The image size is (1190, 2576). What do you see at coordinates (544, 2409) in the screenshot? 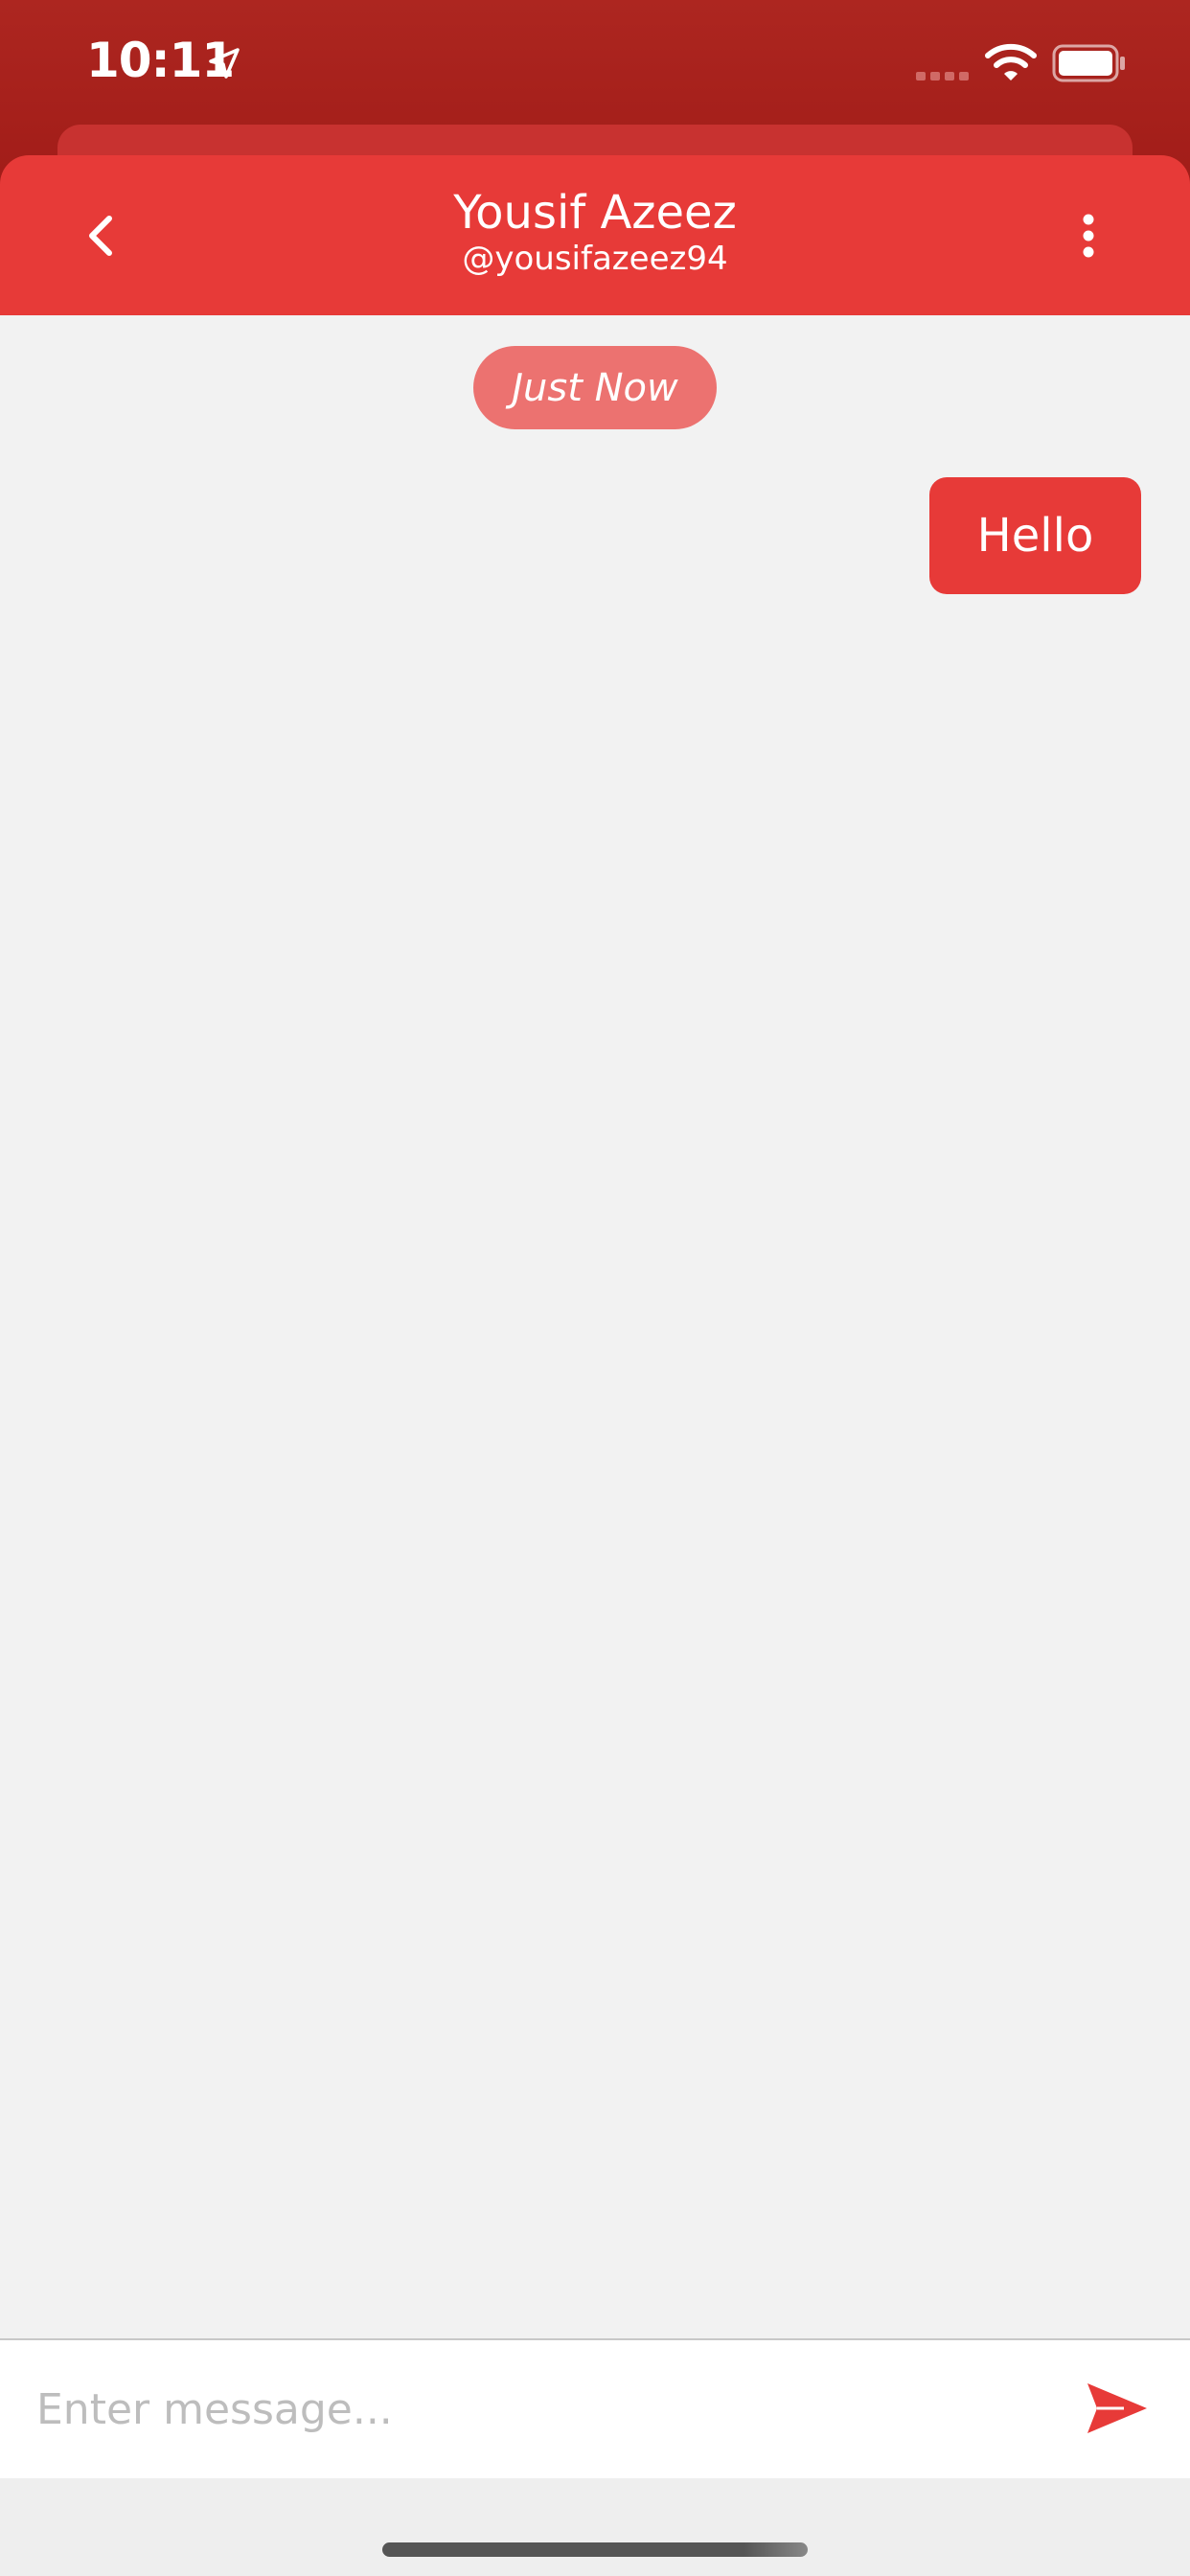
I see `message-input` at bounding box center [544, 2409].